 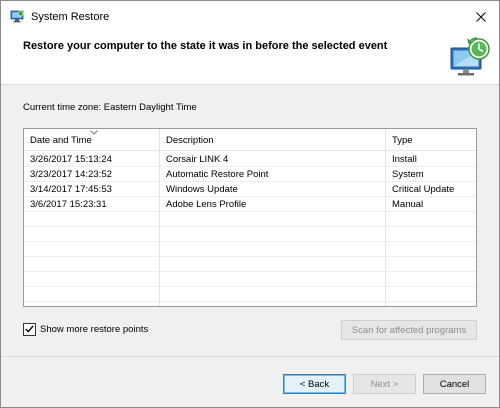 I want to click on close-button, so click(x=481, y=17).